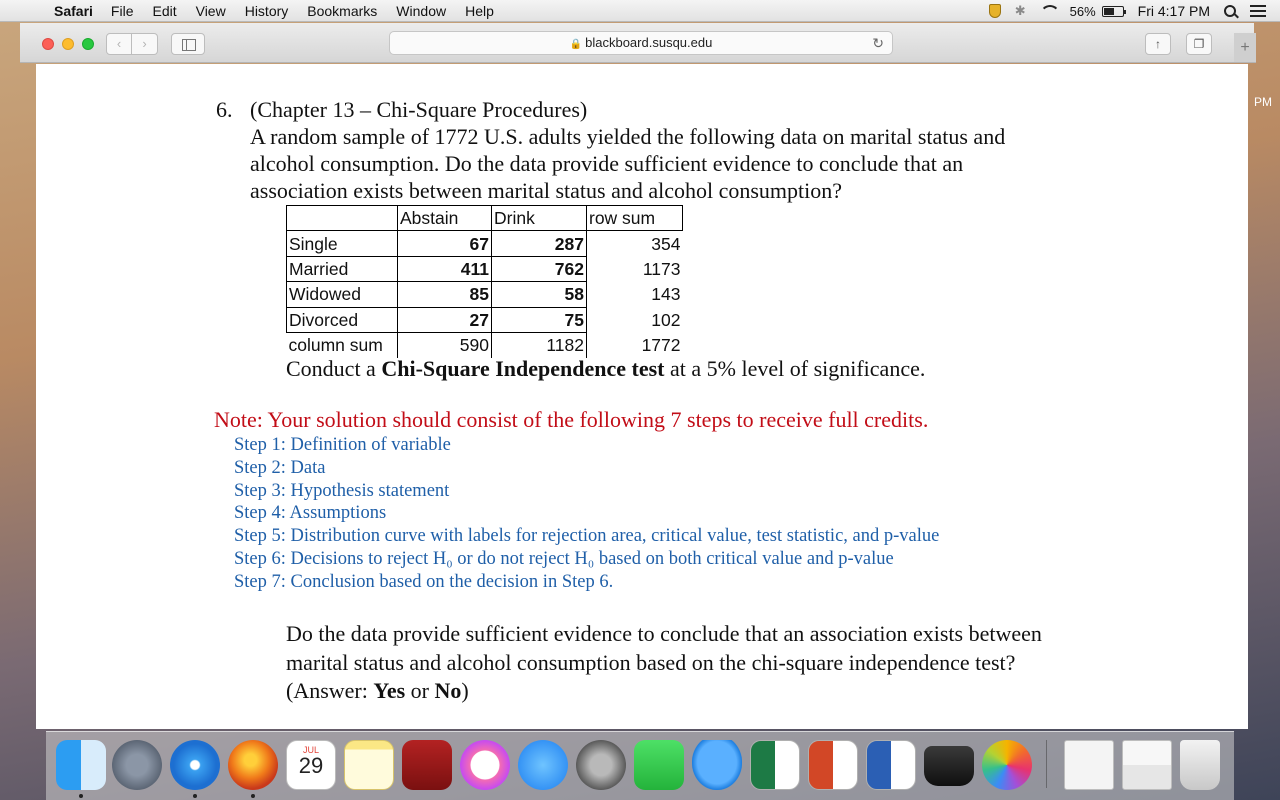  I want to click on tabs-overview-button: ❐, so click(1199, 44).